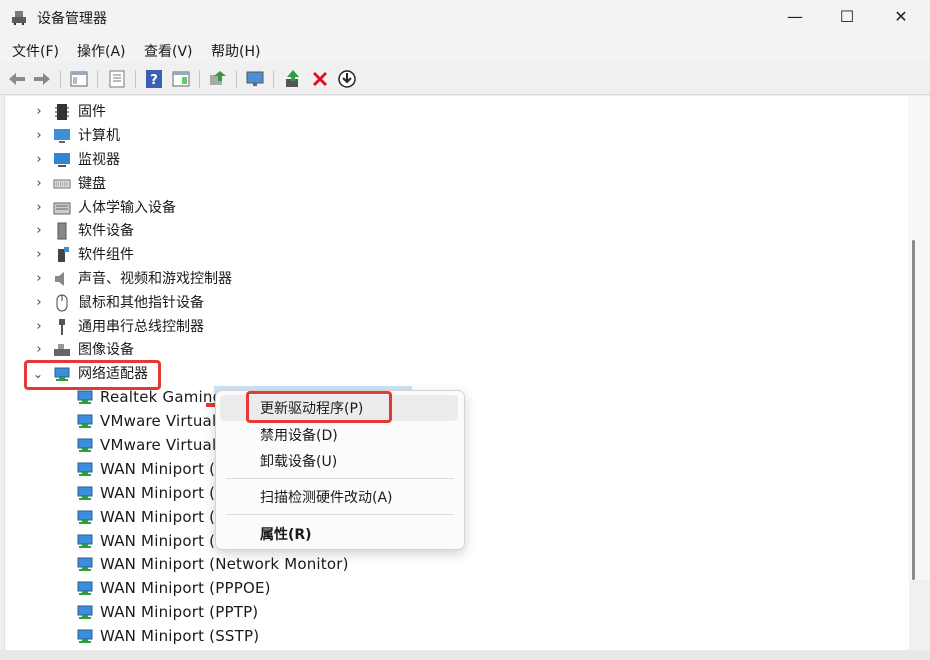  Describe the element at coordinates (150, 279) in the screenshot. I see `tree-item-sound: › 声音、视频和游戏控制器` at that location.